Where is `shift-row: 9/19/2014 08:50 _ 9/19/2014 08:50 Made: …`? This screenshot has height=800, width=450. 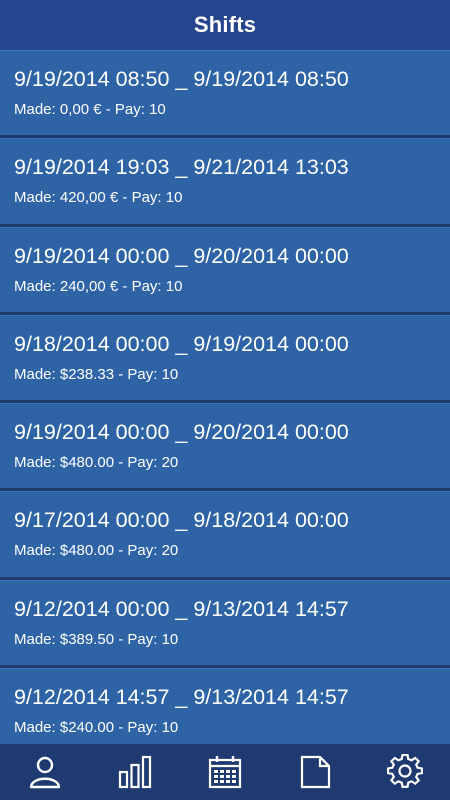
shift-row: 9/19/2014 08:50 _ 9/19/2014 08:50 Made: … is located at coordinates (225, 94).